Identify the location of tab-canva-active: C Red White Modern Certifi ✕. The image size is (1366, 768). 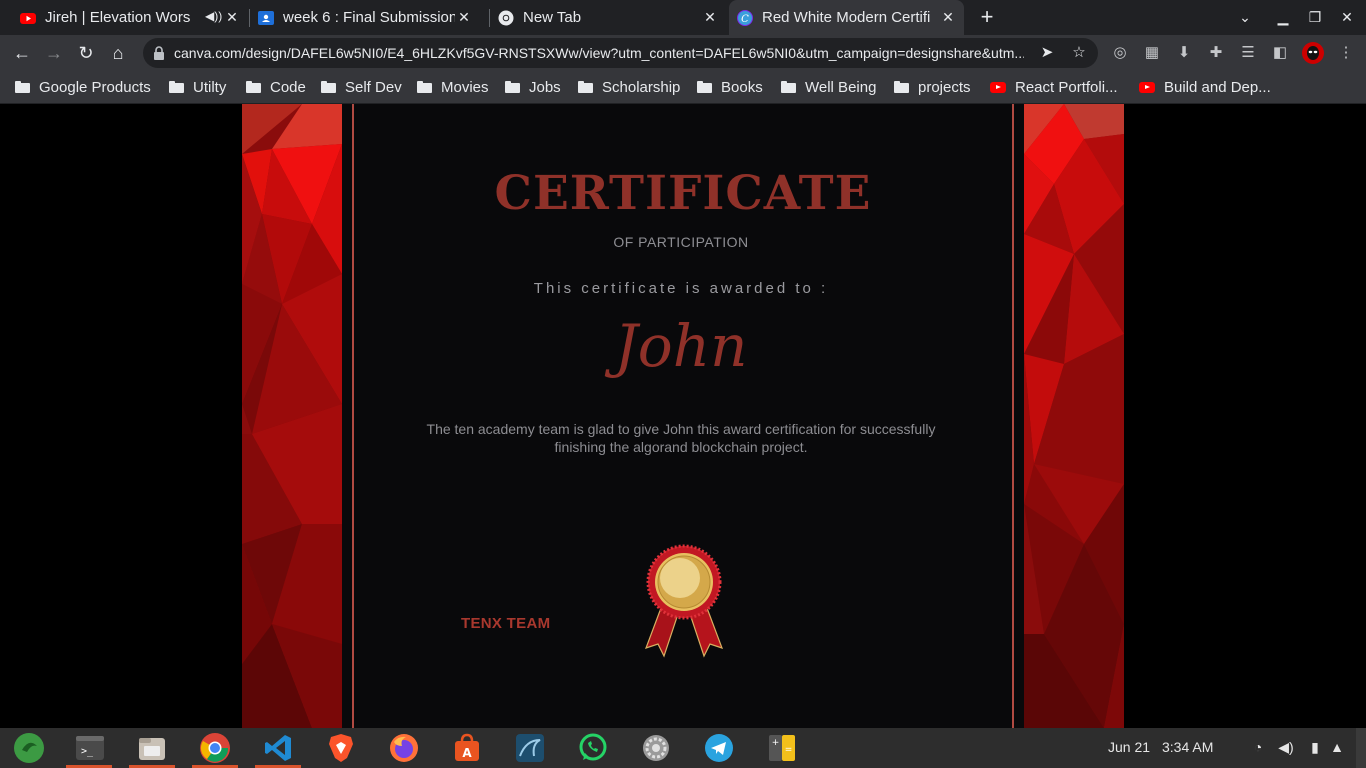
(846, 17).